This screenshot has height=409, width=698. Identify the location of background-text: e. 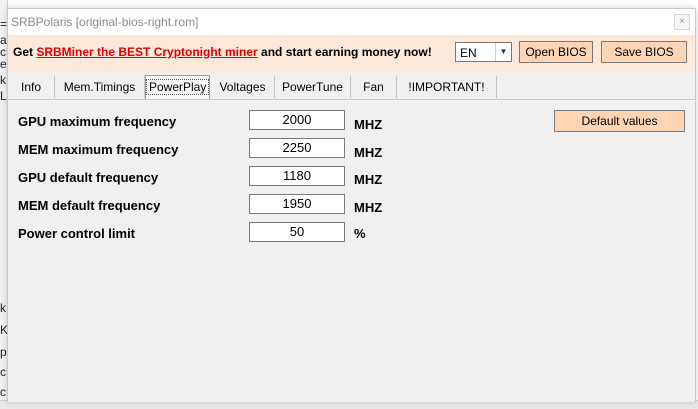
(3, 64).